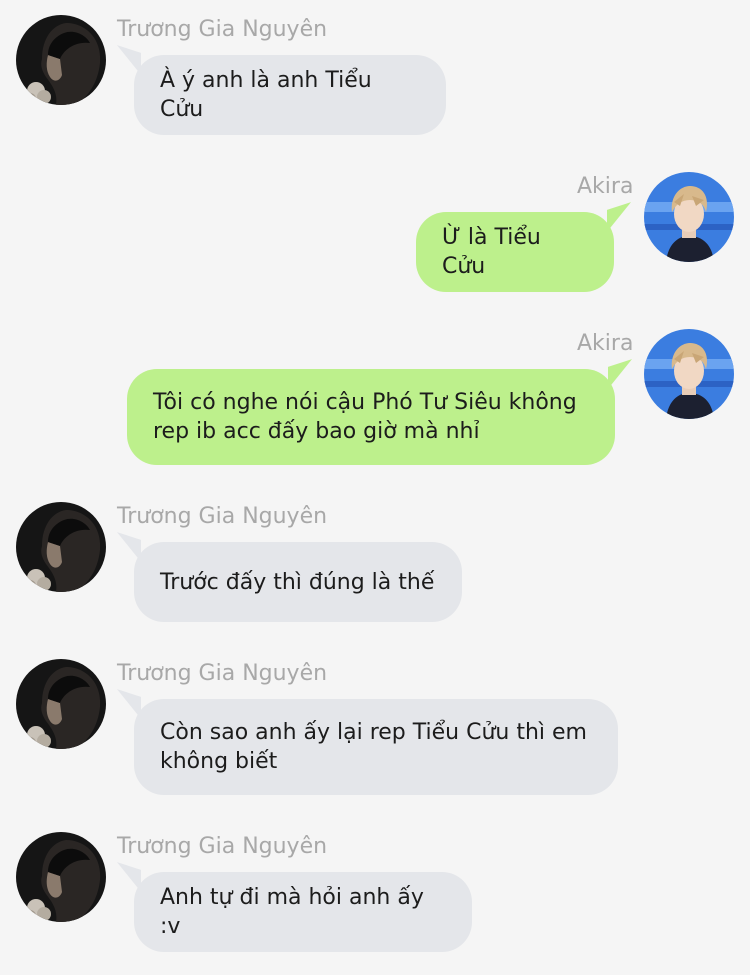  What do you see at coordinates (491, 252) in the screenshot?
I see `message-text: Ừ là Tiểu Cửu` at bounding box center [491, 252].